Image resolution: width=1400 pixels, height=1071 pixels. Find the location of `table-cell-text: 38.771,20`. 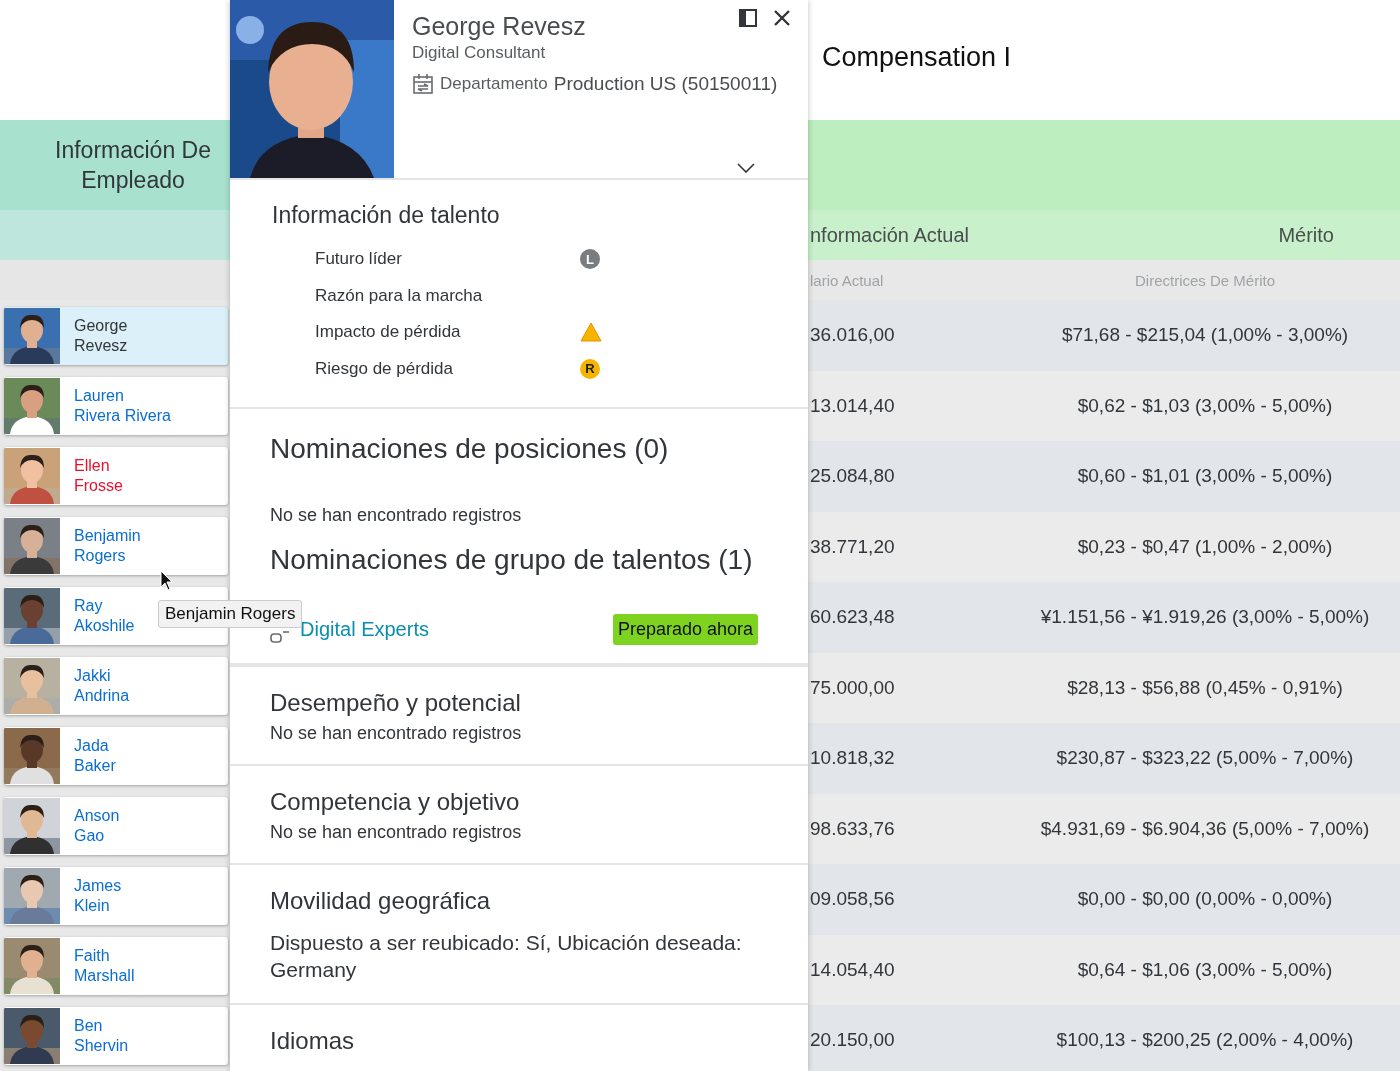

table-cell-text: 38.771,20 is located at coordinates (852, 546).